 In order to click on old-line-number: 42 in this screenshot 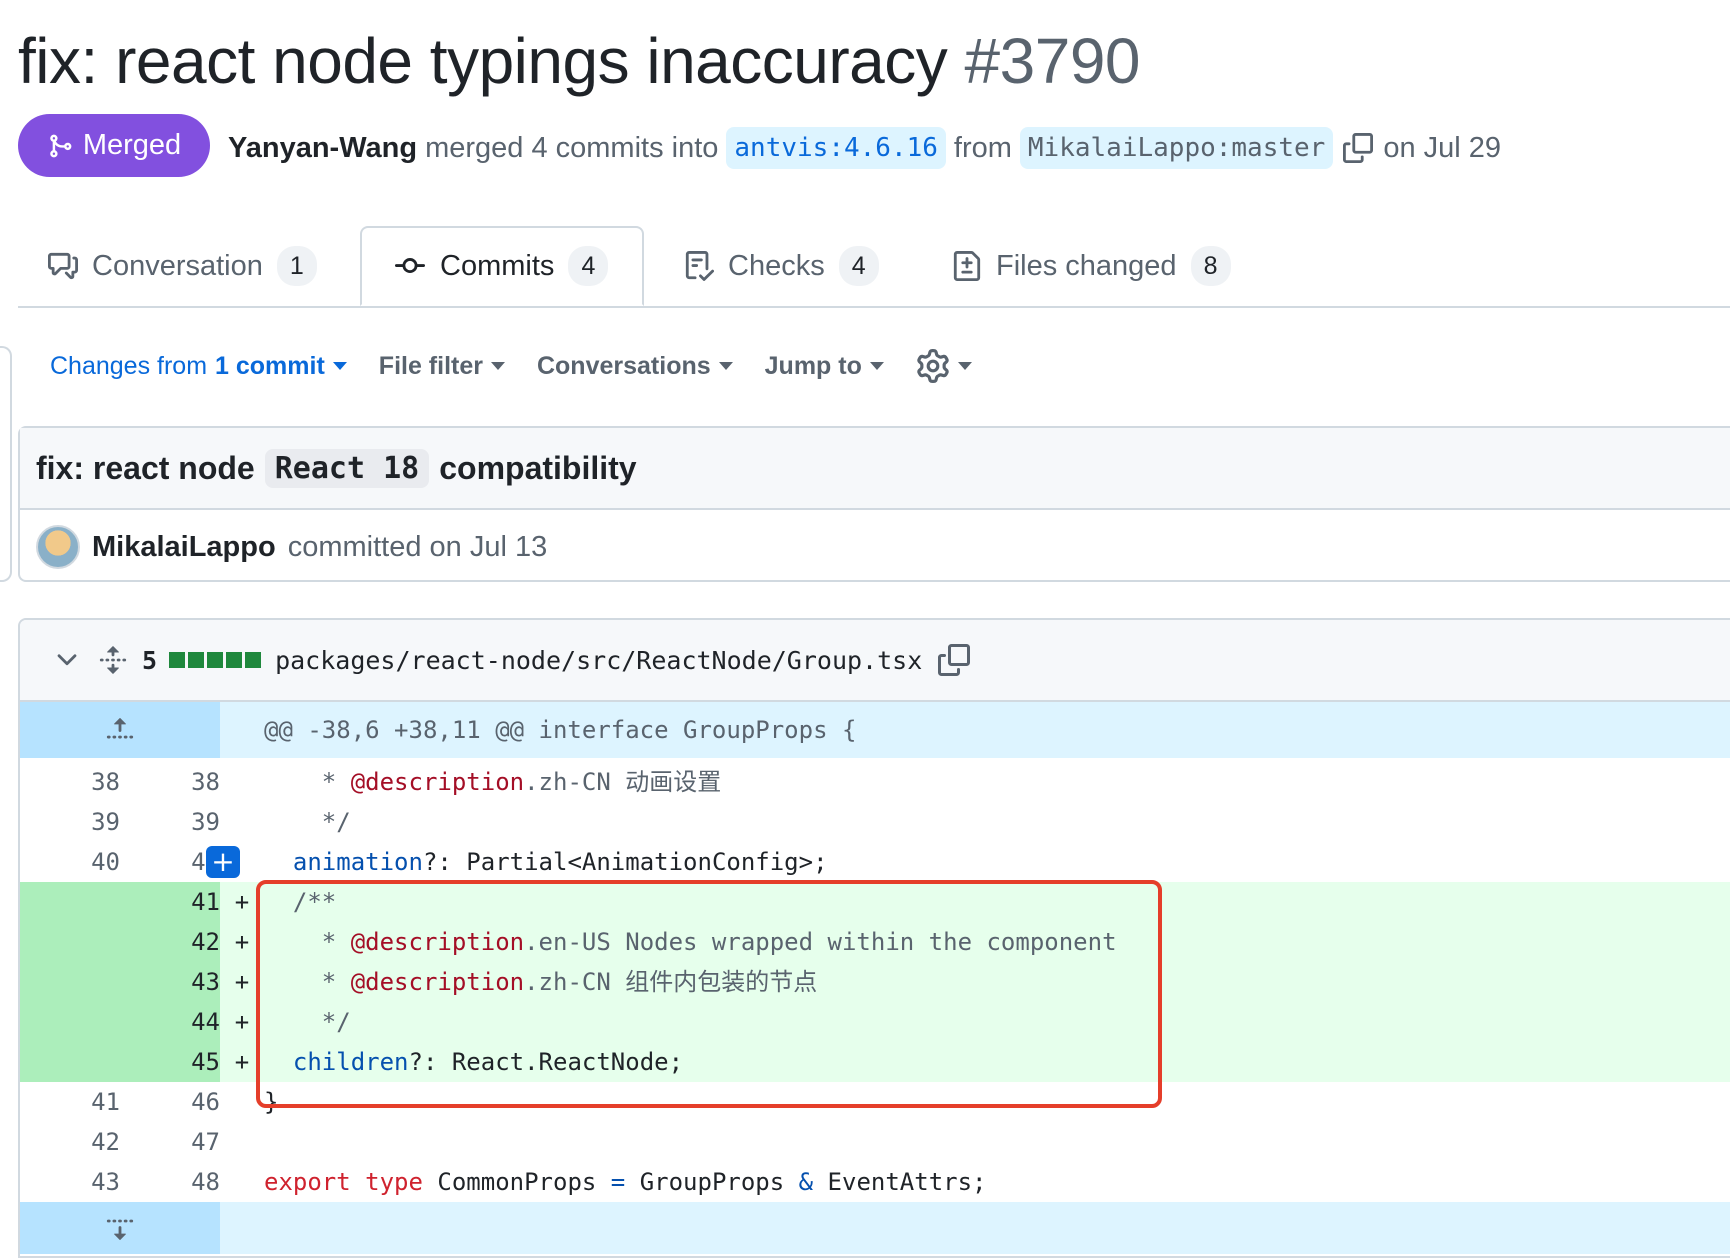, I will do `click(70, 1142)`.